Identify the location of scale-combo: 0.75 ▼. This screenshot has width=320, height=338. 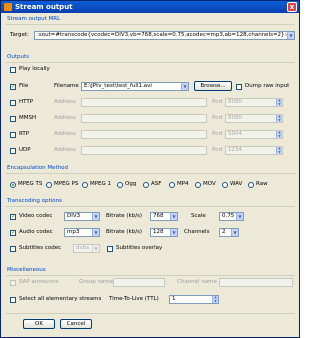
(231, 216).